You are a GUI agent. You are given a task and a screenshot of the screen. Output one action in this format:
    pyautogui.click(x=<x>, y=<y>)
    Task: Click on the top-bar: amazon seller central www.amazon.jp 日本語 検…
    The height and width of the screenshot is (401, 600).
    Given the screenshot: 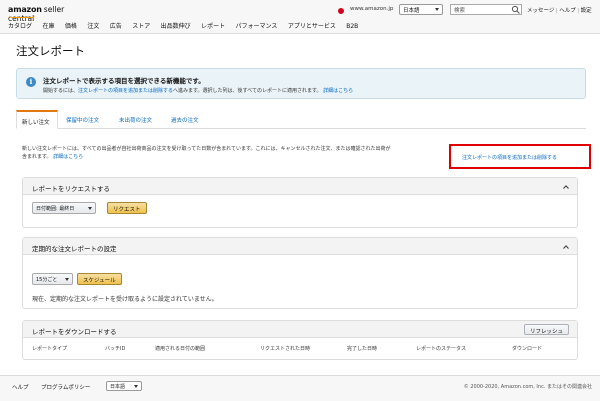 What is the action you would take?
    pyautogui.click(x=300, y=17)
    